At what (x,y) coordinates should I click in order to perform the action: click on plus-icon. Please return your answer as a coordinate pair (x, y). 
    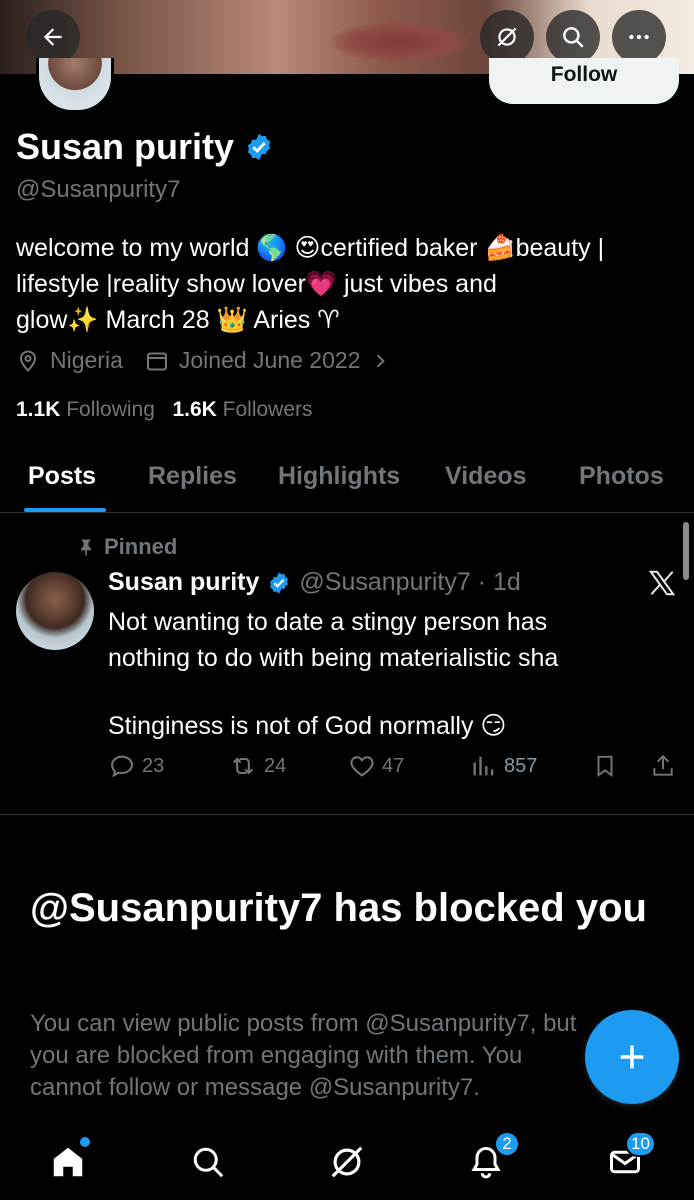
    Looking at the image, I should click on (632, 1057).